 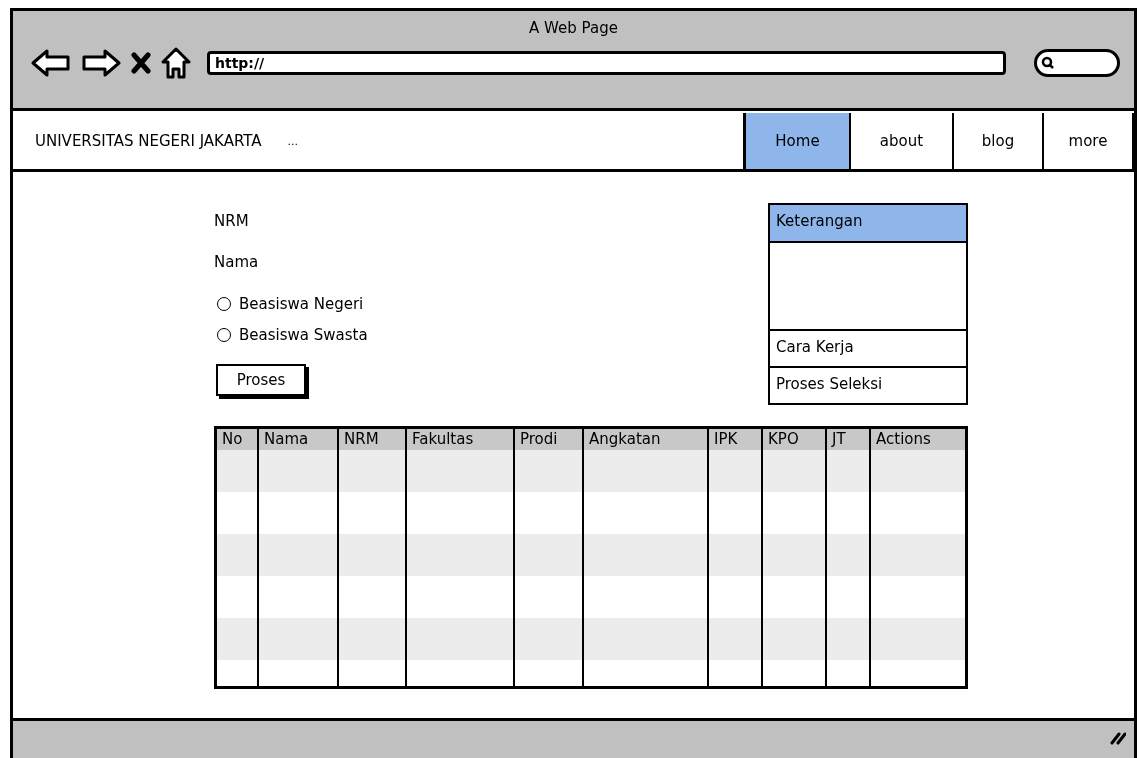 I want to click on radio-label: Beasiswa Negeri, so click(x=301, y=303).